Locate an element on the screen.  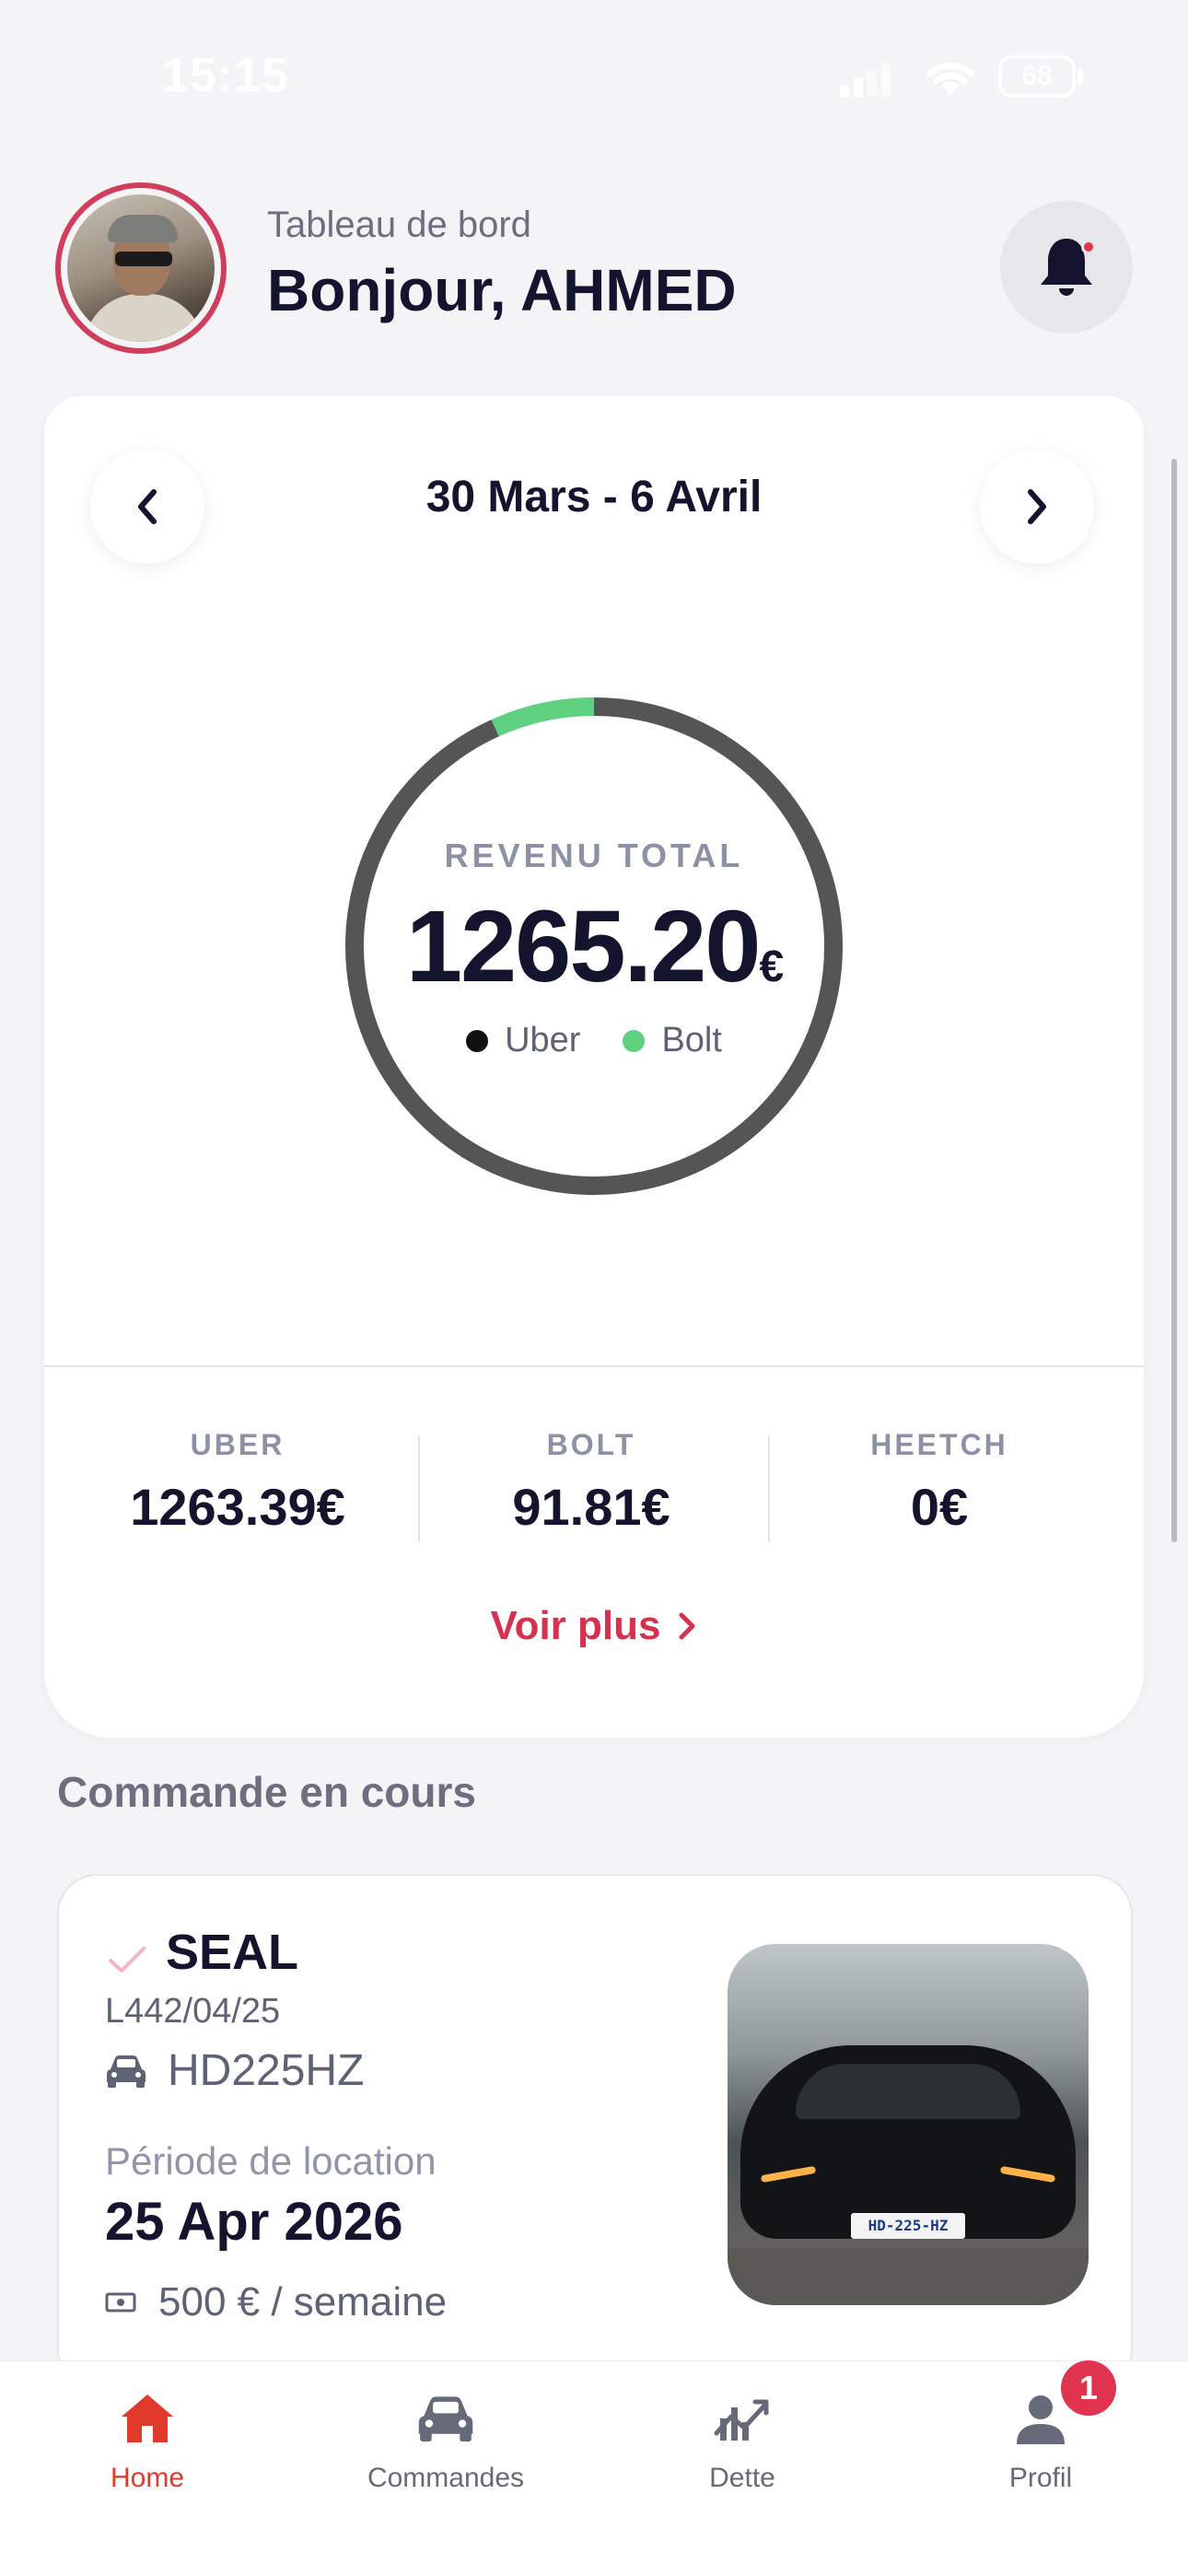
platform-uber: UBER 1263.39€ is located at coordinates (238, 1482).